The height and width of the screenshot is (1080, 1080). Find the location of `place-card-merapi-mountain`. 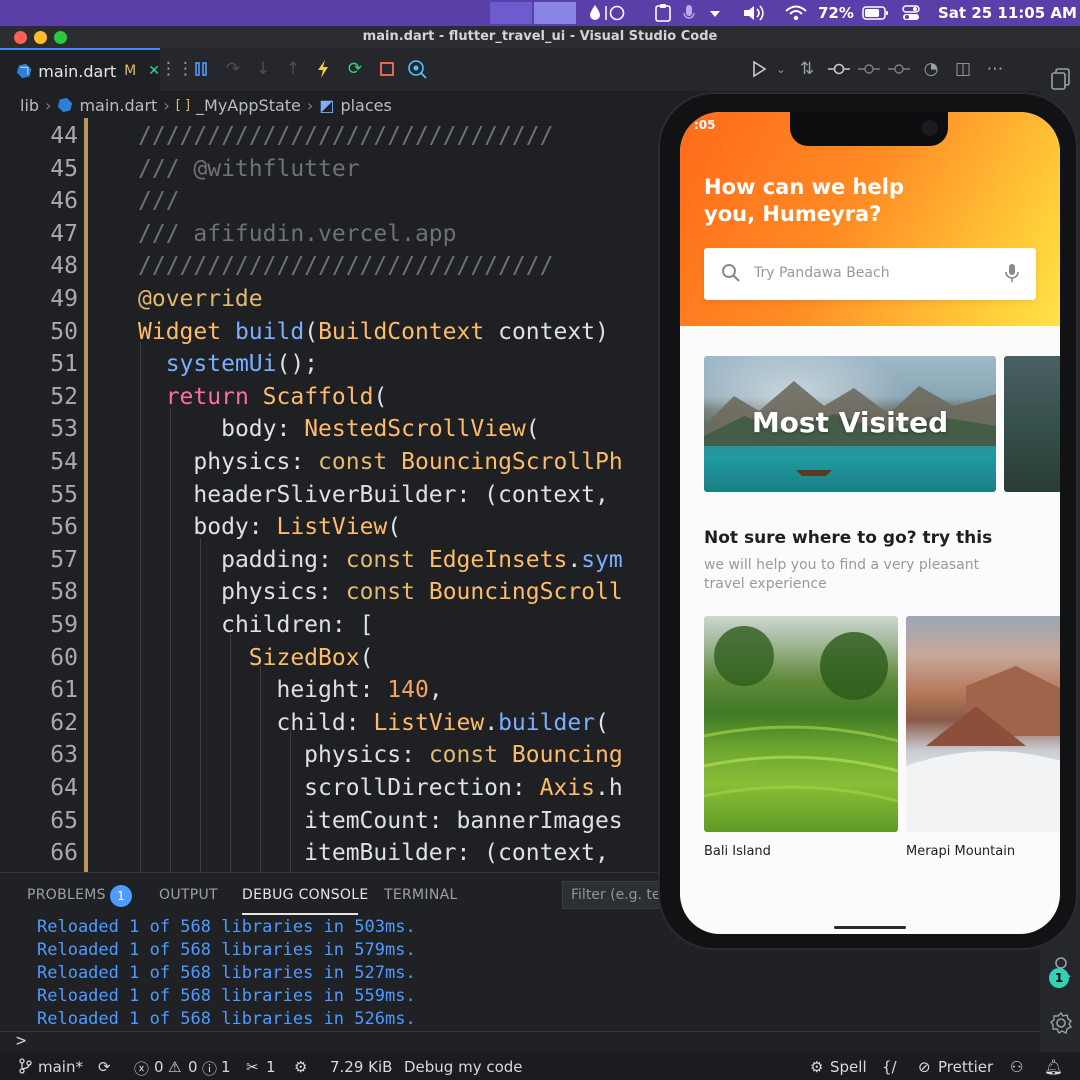

place-card-merapi-mountain is located at coordinates (983, 724).